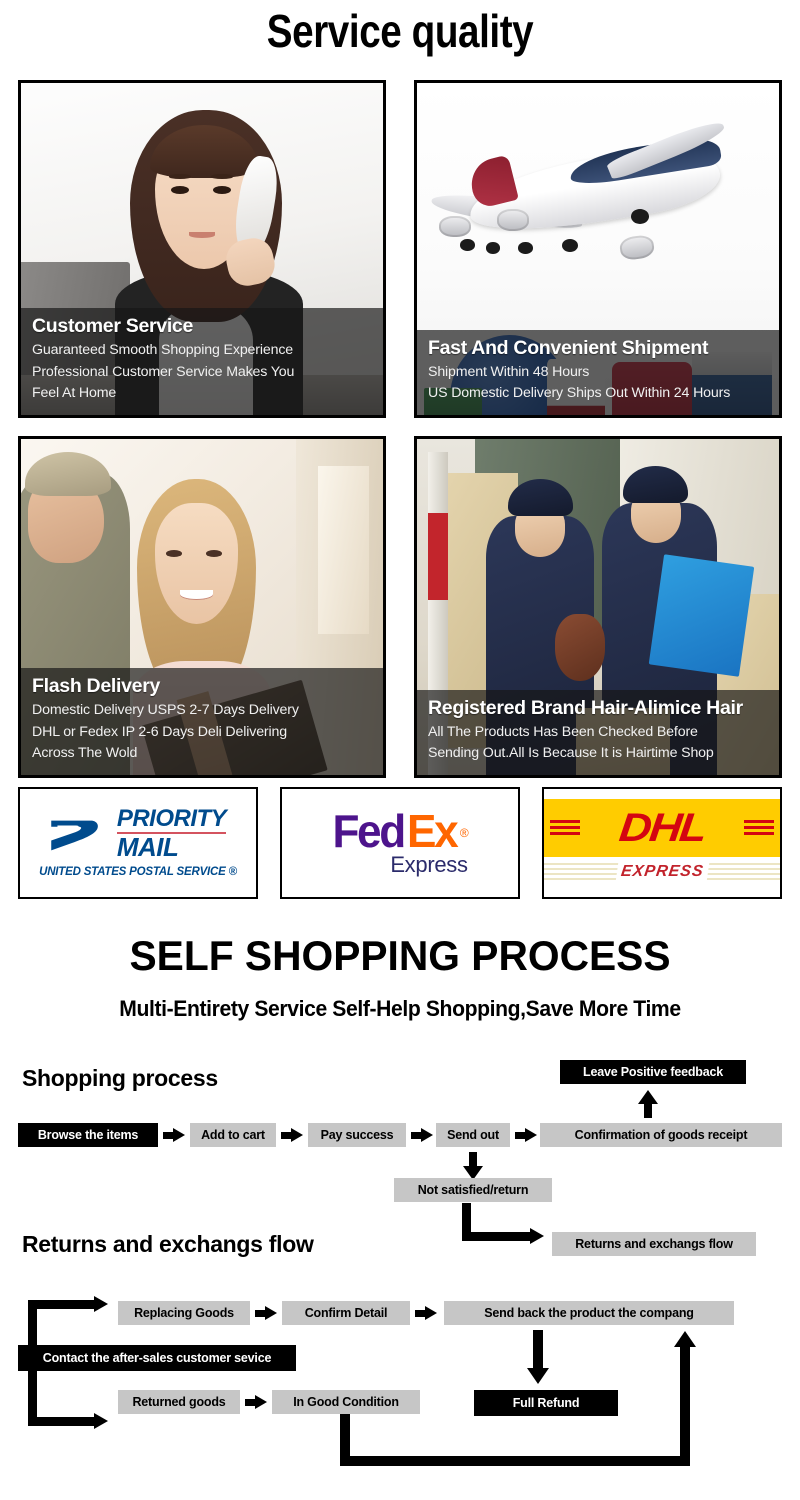 This screenshot has width=800, height=1500. What do you see at coordinates (653, 1072) in the screenshot?
I see `flow-node-leave-positive-feedback: Leave Positive feedback` at bounding box center [653, 1072].